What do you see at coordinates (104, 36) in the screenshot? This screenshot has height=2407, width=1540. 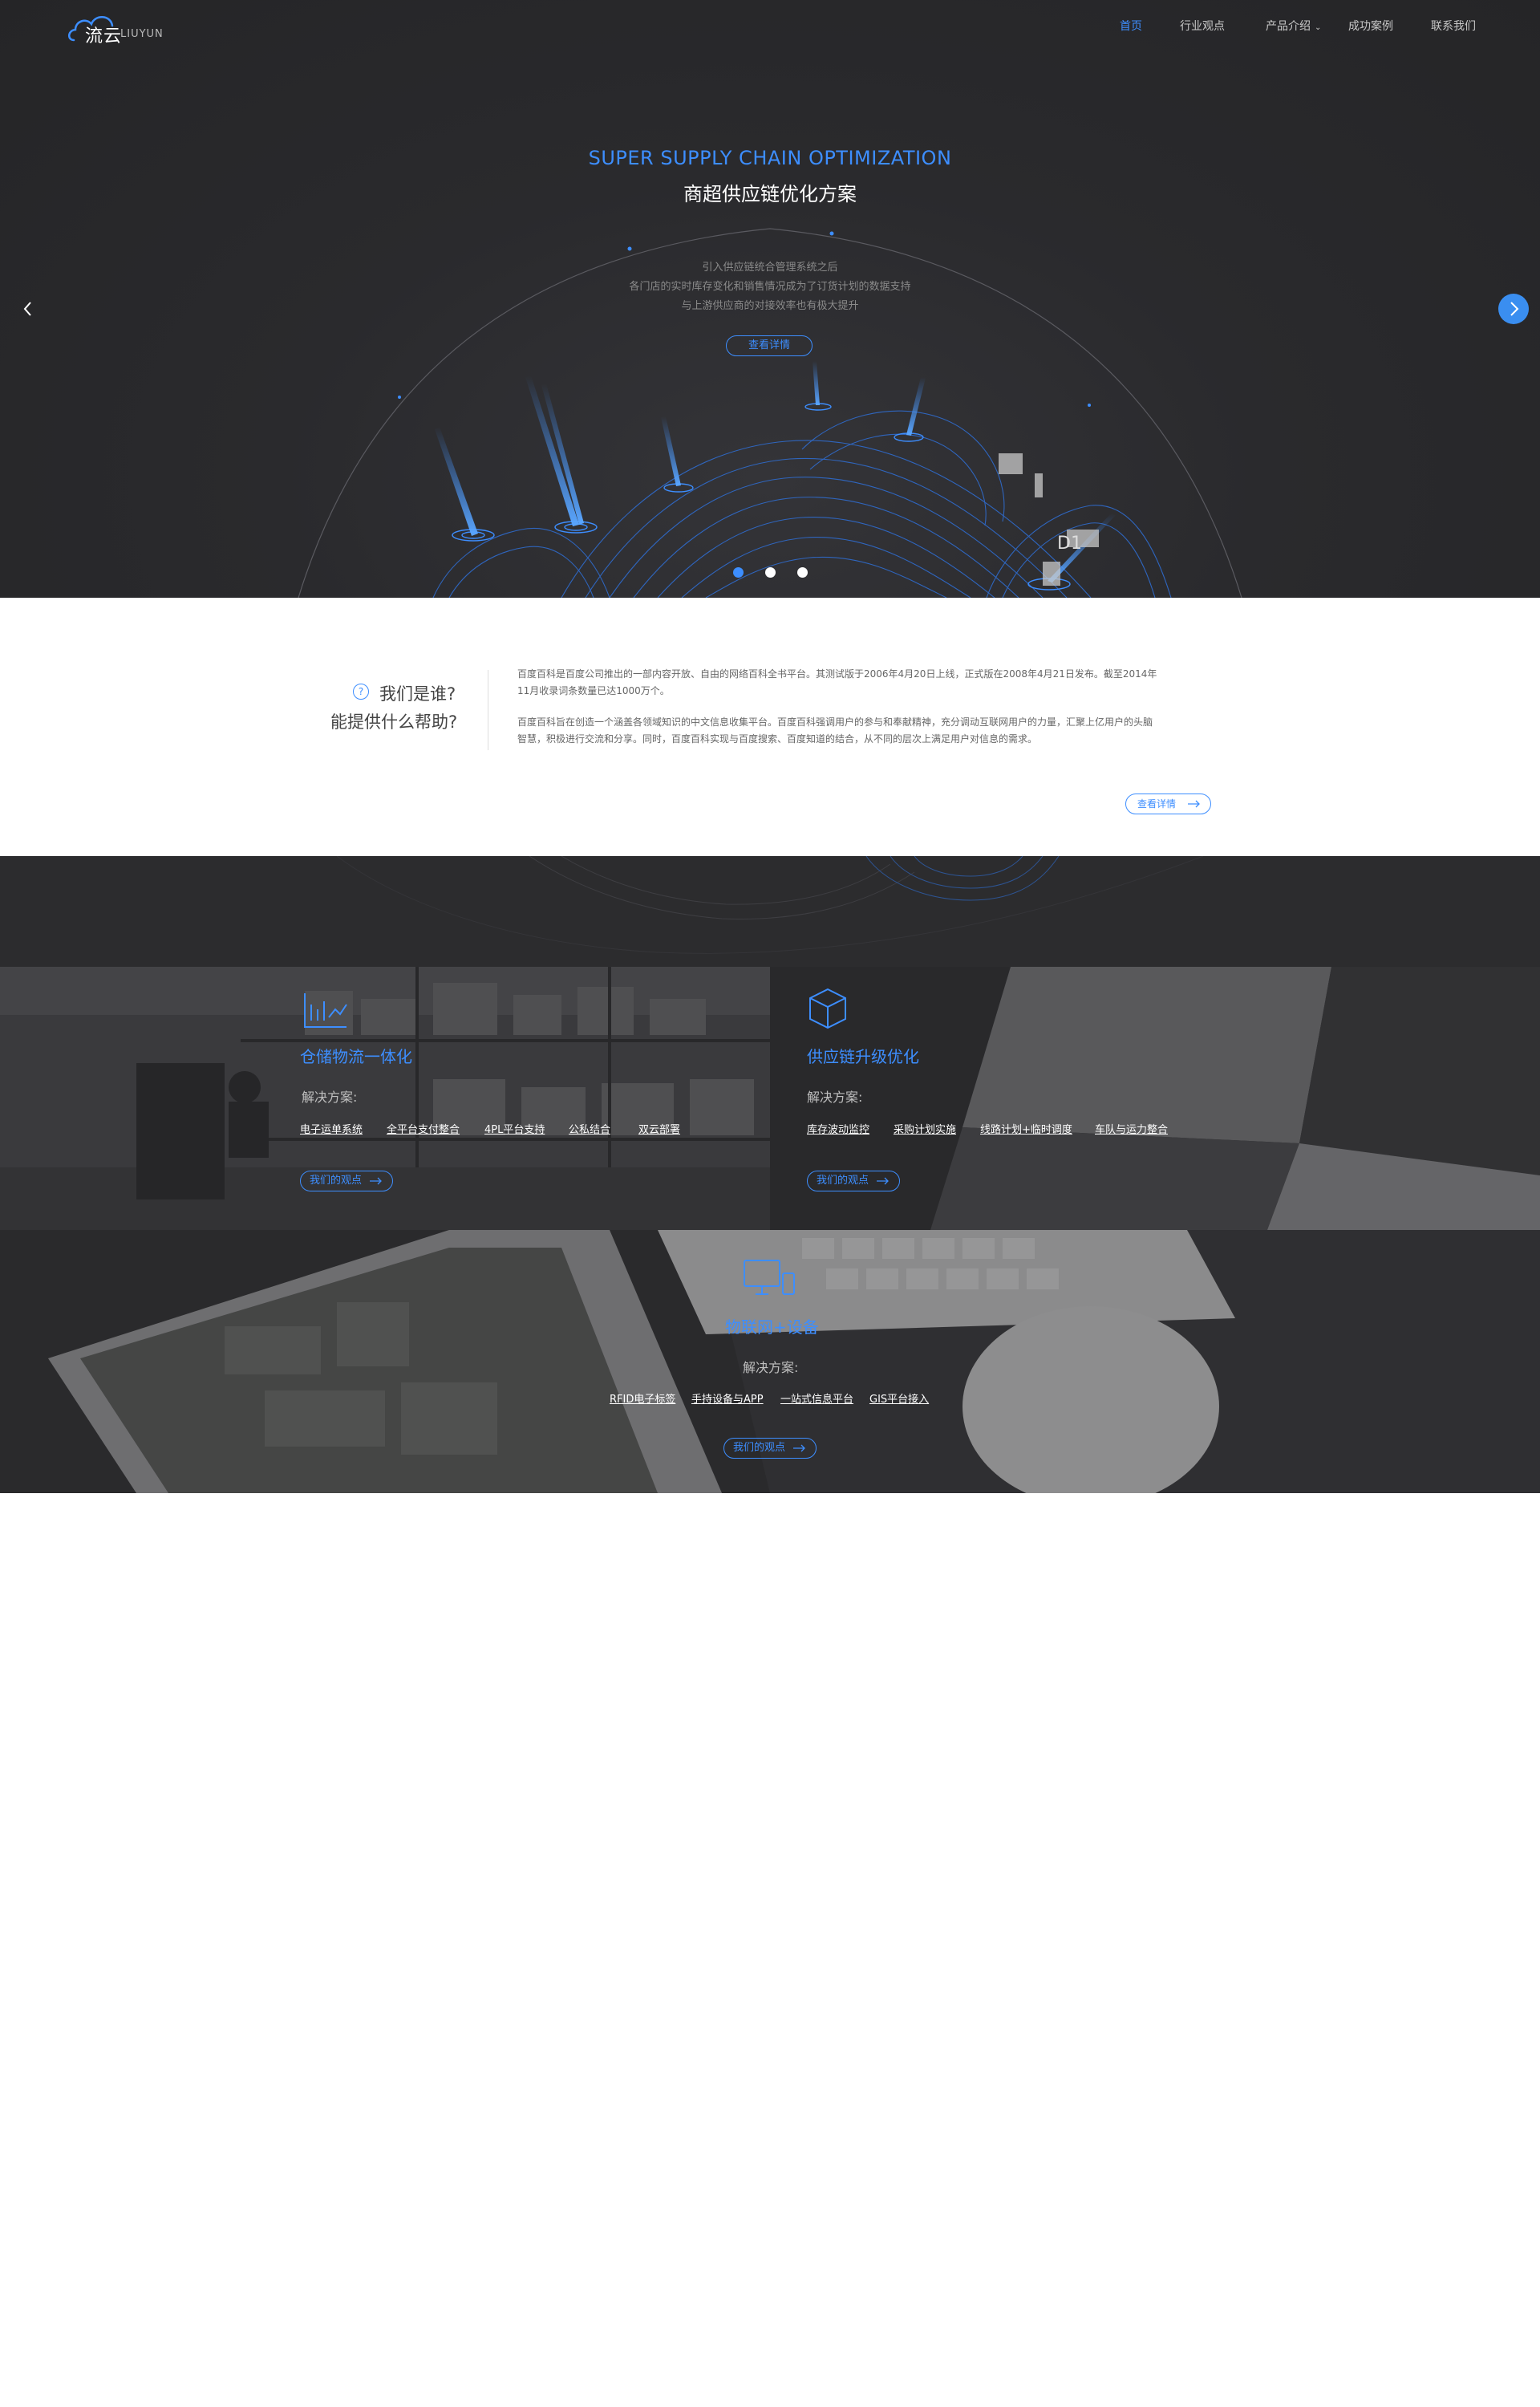 I see `logo-text-cn: 流云` at bounding box center [104, 36].